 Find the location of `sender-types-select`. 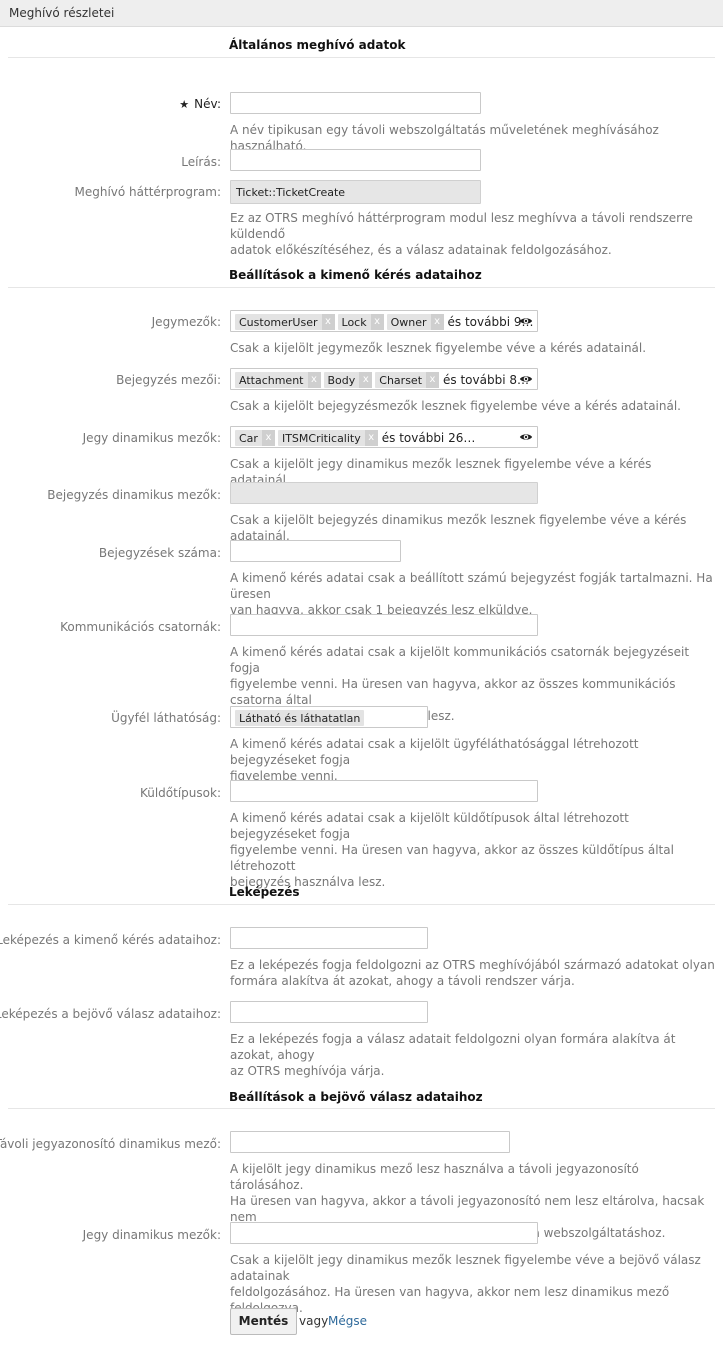

sender-types-select is located at coordinates (384, 791).